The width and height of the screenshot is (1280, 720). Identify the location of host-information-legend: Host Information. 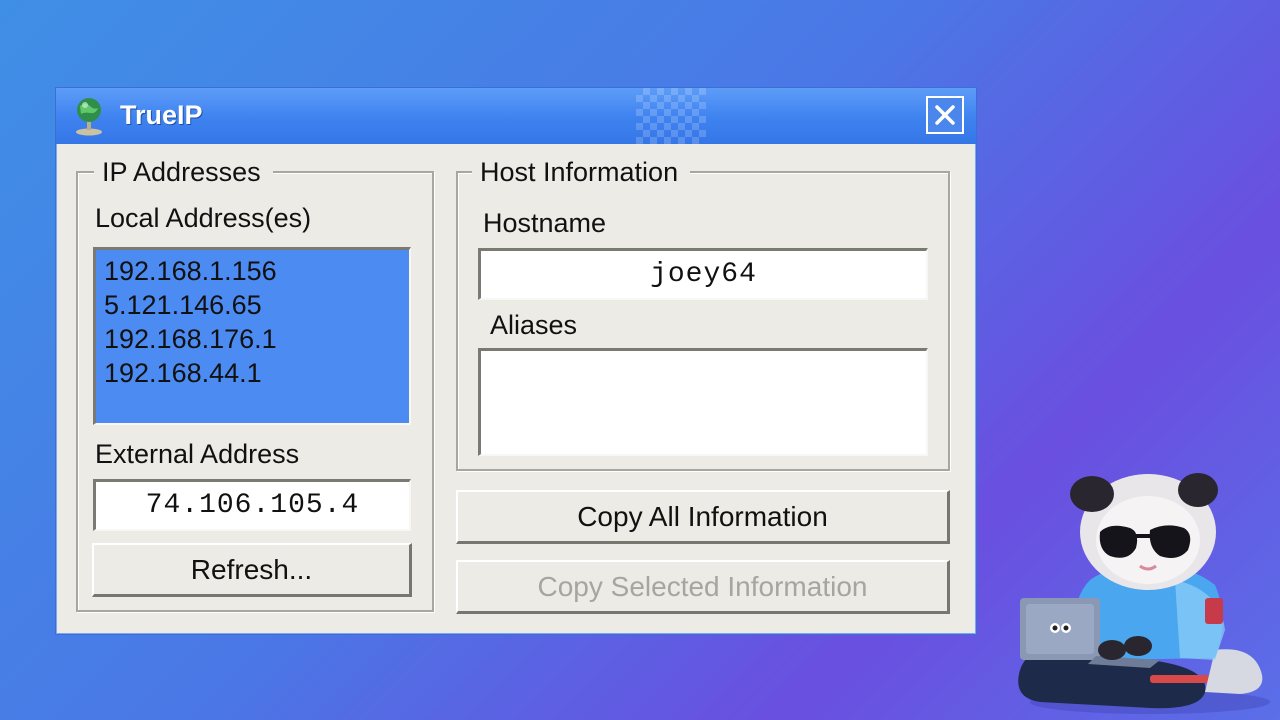
(581, 172).